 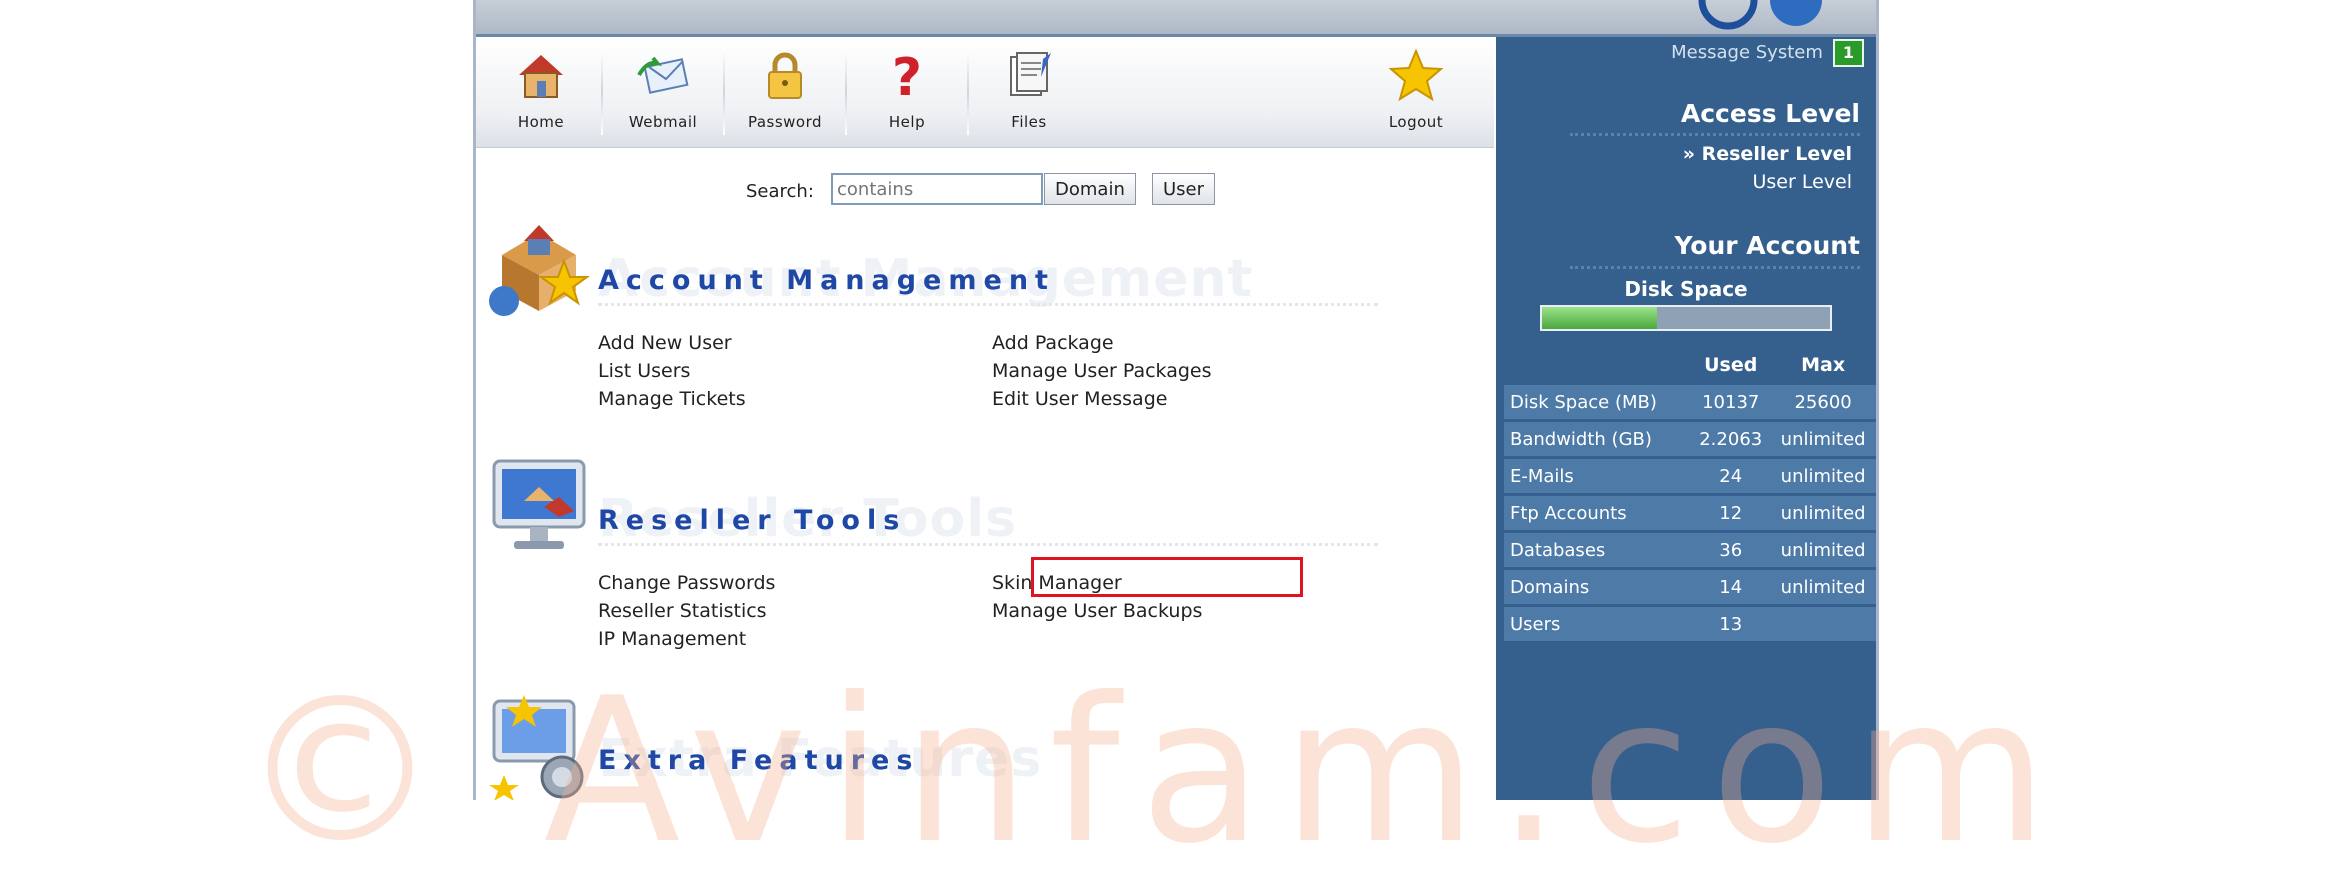 What do you see at coordinates (672, 343) in the screenshot?
I see `add-new-user-link: Add New User` at bounding box center [672, 343].